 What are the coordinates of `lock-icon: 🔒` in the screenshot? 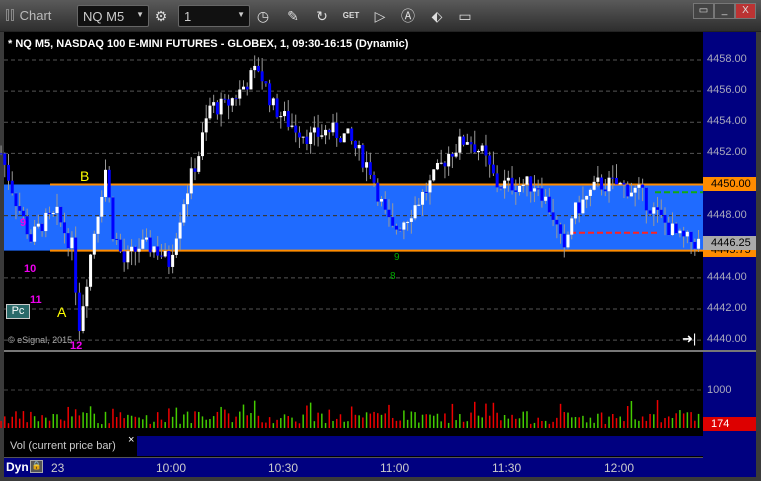 It's located at (36, 466).